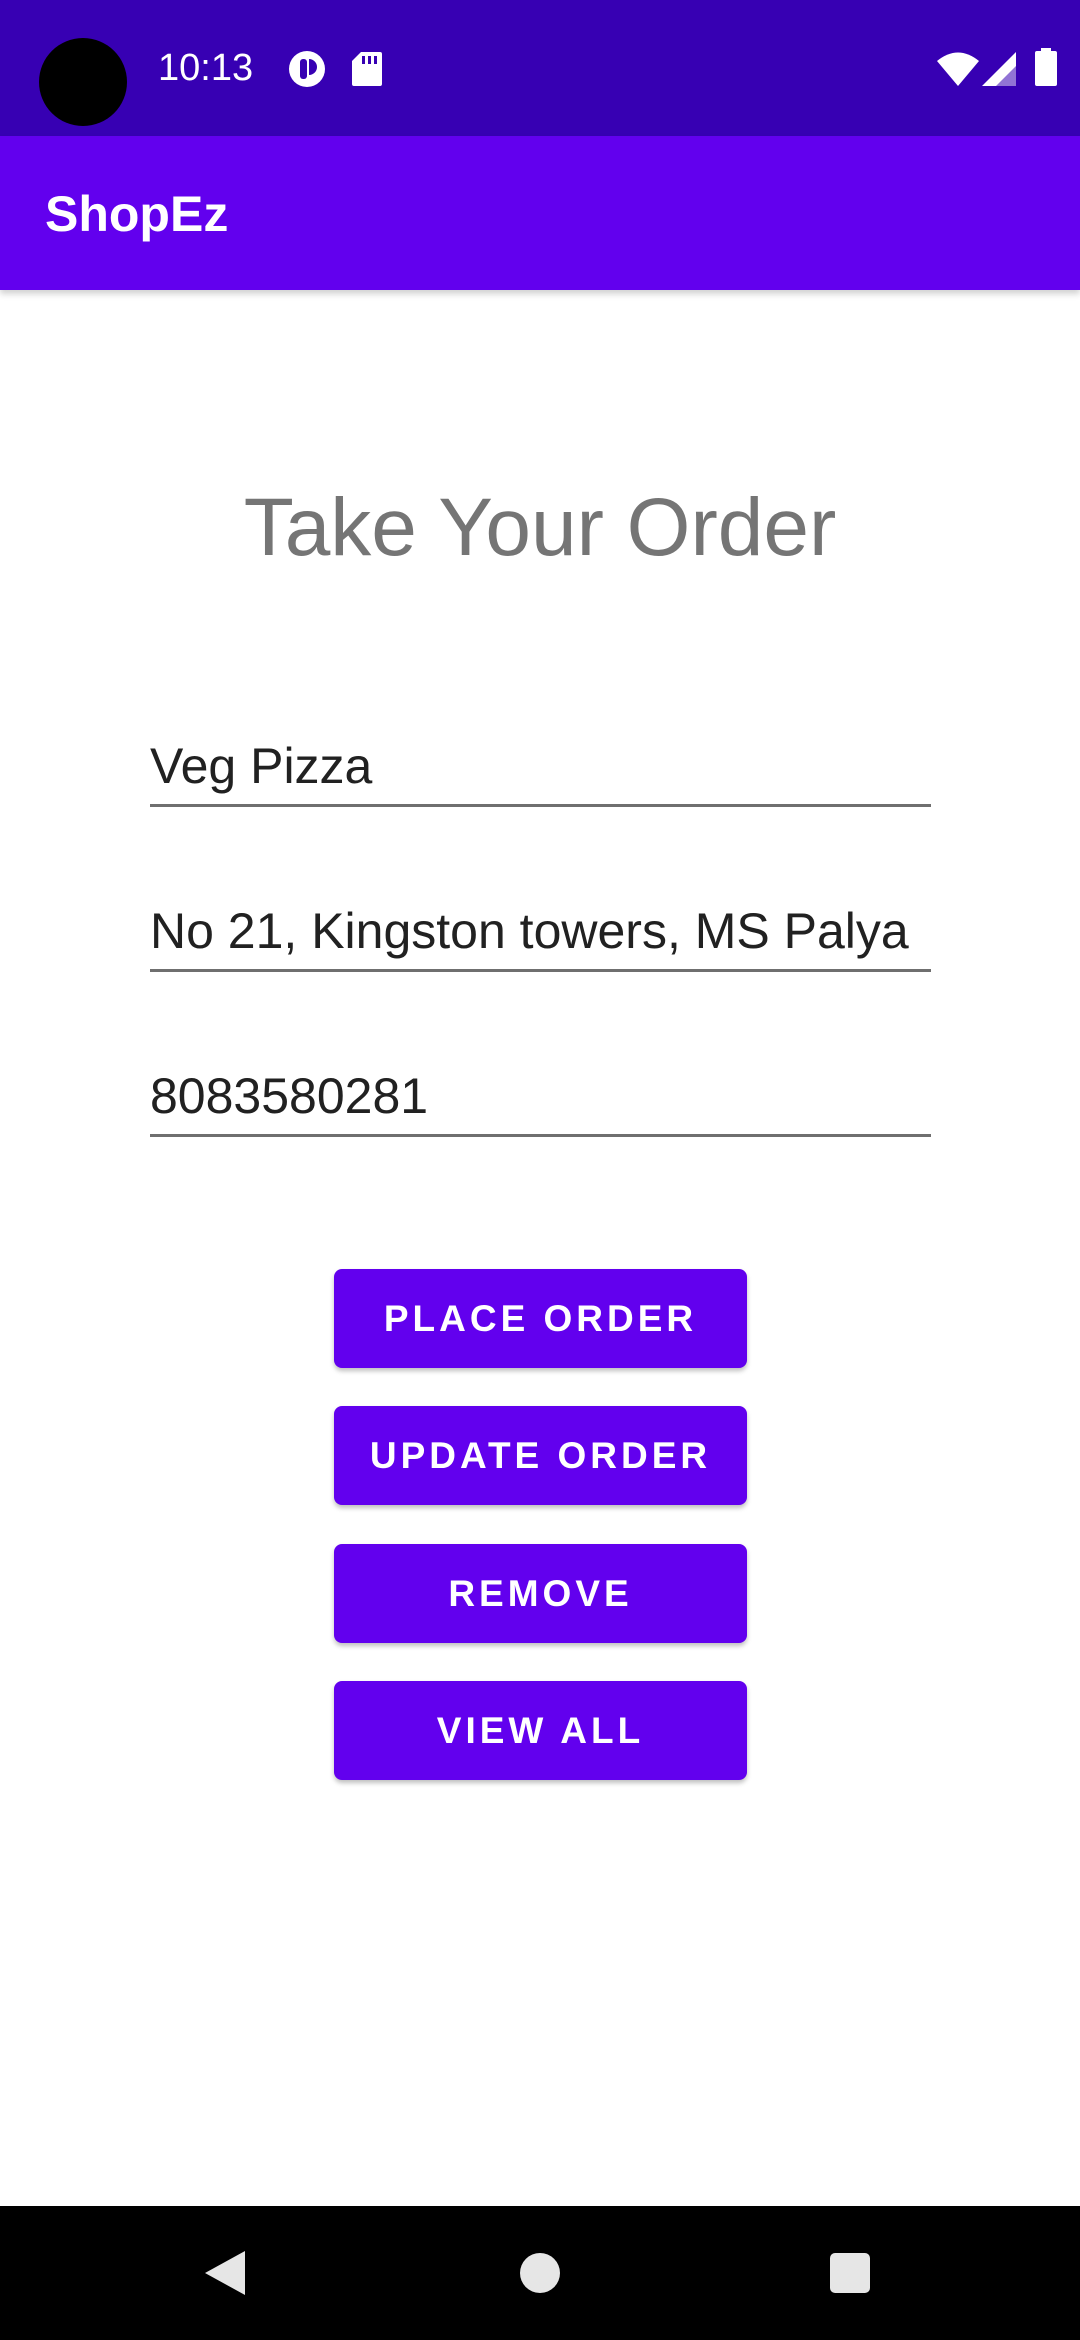 This screenshot has width=1080, height=2340. Describe the element at coordinates (540, 68) in the screenshot. I see `status-bar: 10:13` at that location.